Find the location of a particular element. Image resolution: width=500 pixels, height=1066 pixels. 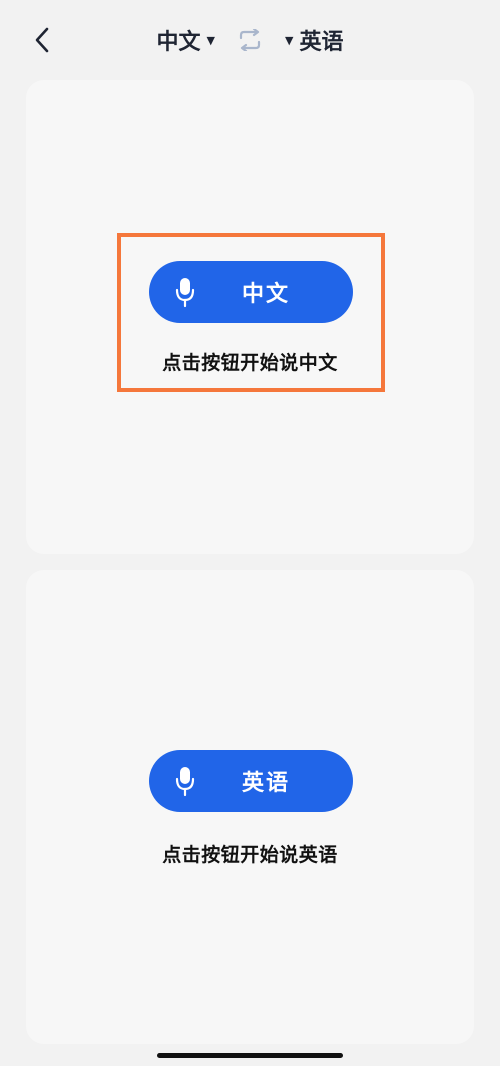

header: 中文 ▼ ▼ 英语 is located at coordinates (250, 40).